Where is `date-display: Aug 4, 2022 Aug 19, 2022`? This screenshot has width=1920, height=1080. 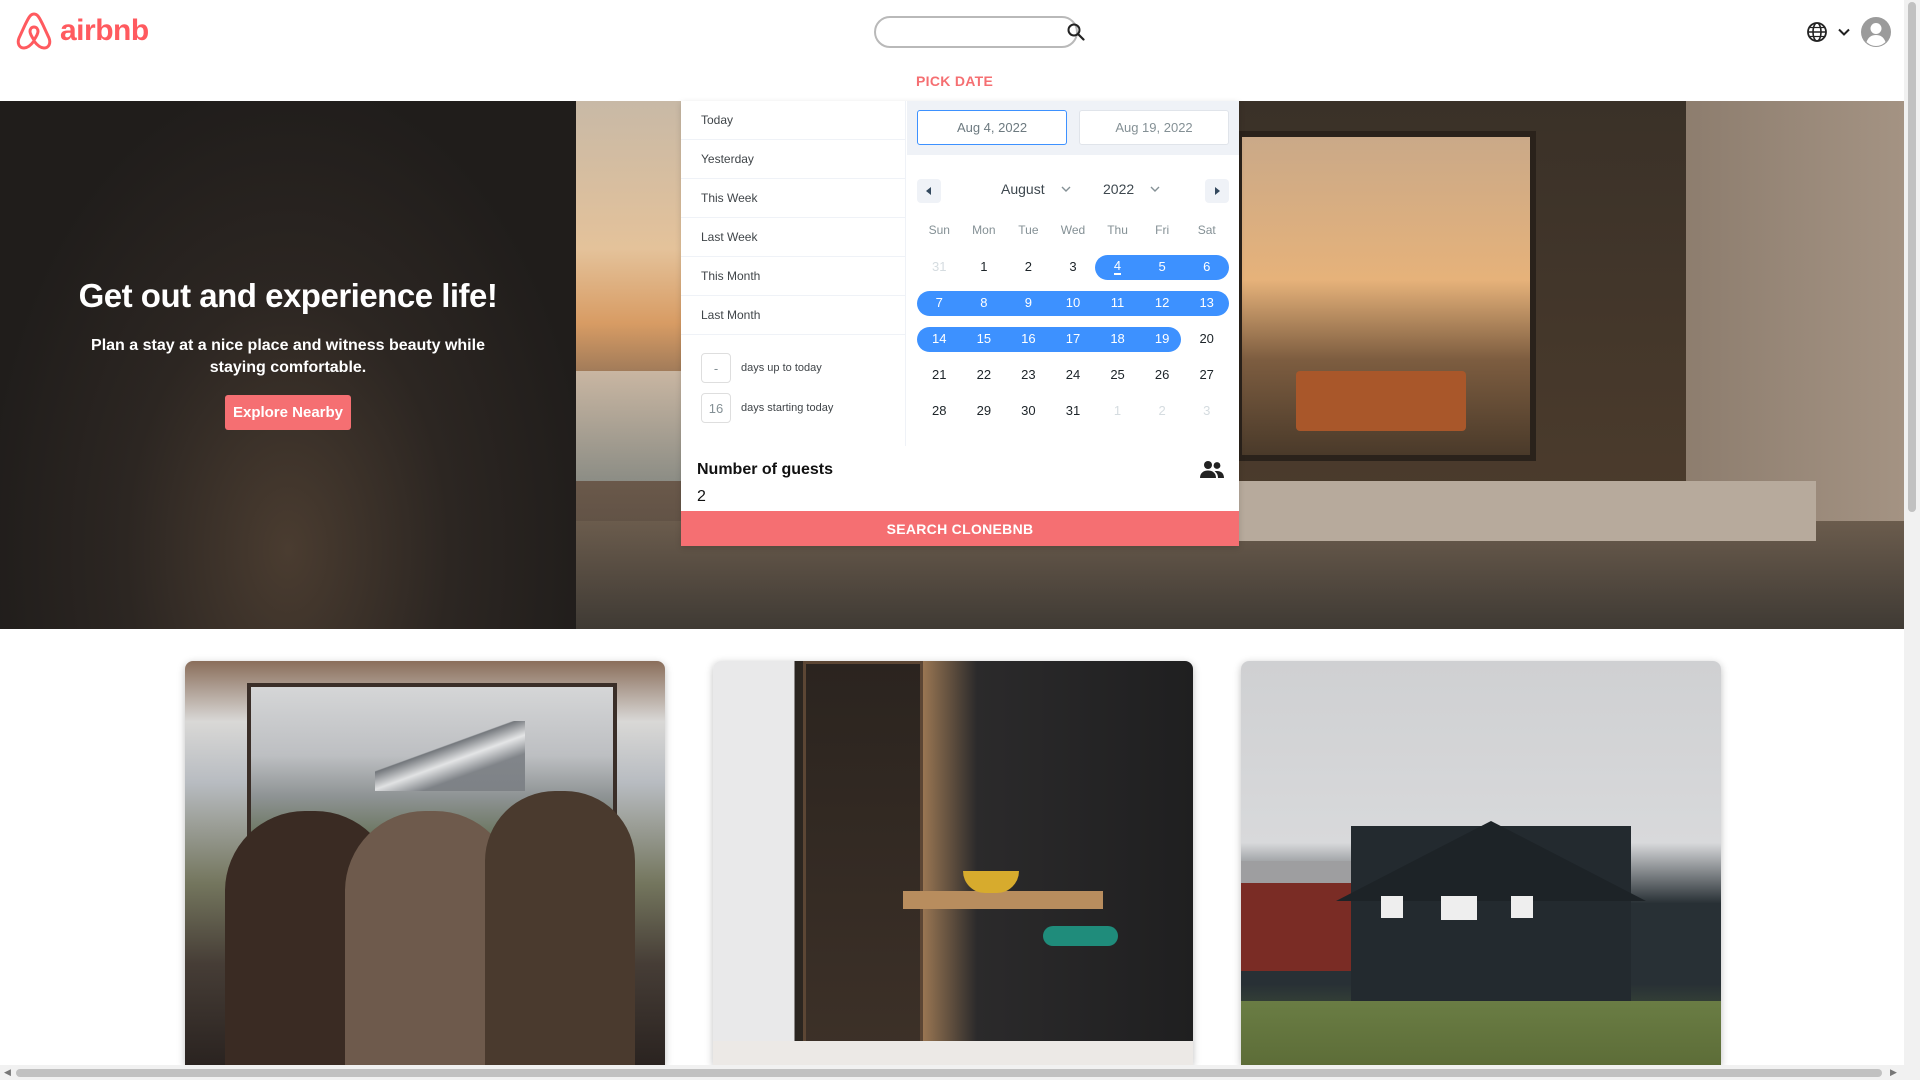
date-display: Aug 4, 2022 Aug 19, 2022 is located at coordinates (1073, 128).